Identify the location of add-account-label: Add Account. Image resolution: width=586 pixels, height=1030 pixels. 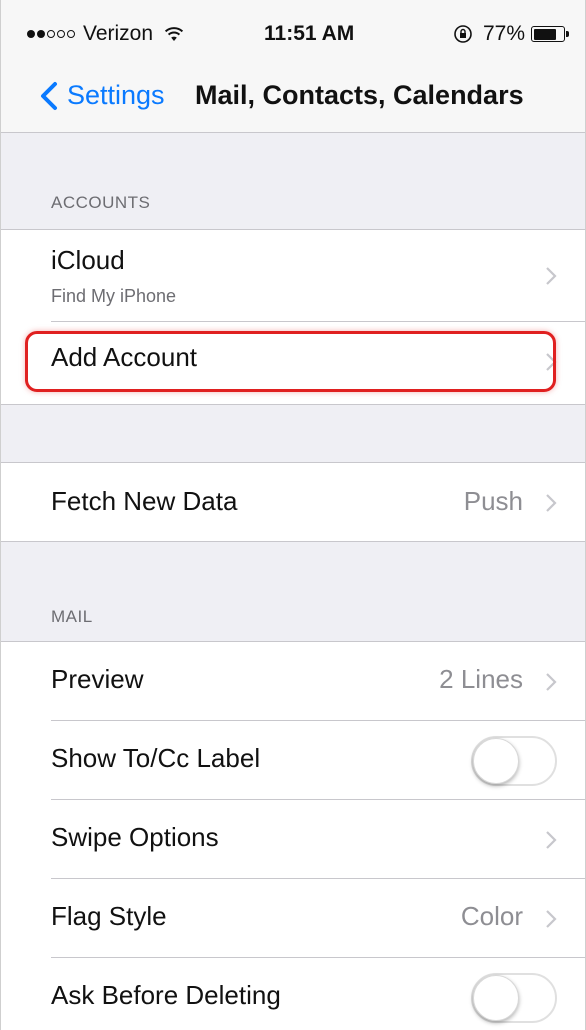
(124, 357).